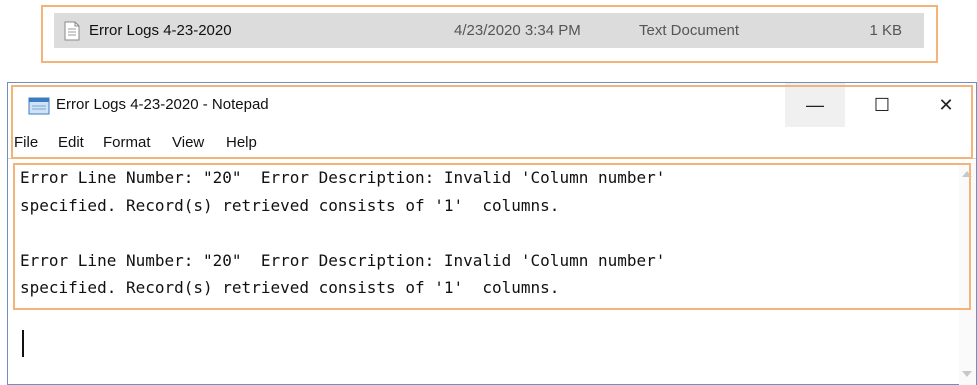 The height and width of the screenshot is (385, 977). I want to click on window-title: Error Logs 4-23-2020 - Notepad, so click(162, 104).